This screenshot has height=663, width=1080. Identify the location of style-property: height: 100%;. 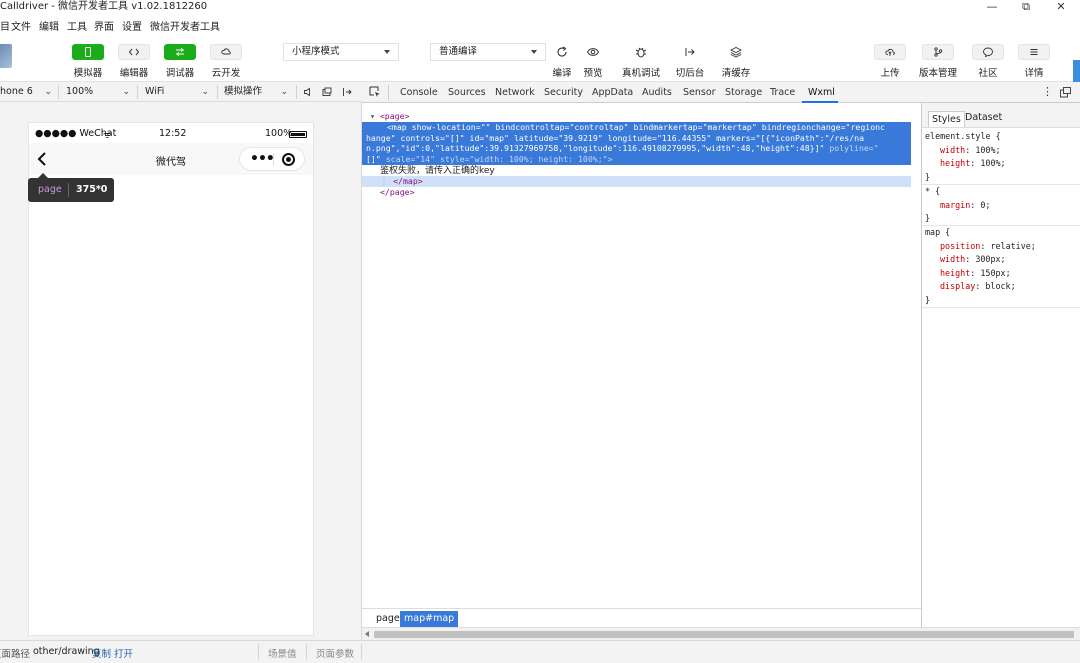
(973, 164).